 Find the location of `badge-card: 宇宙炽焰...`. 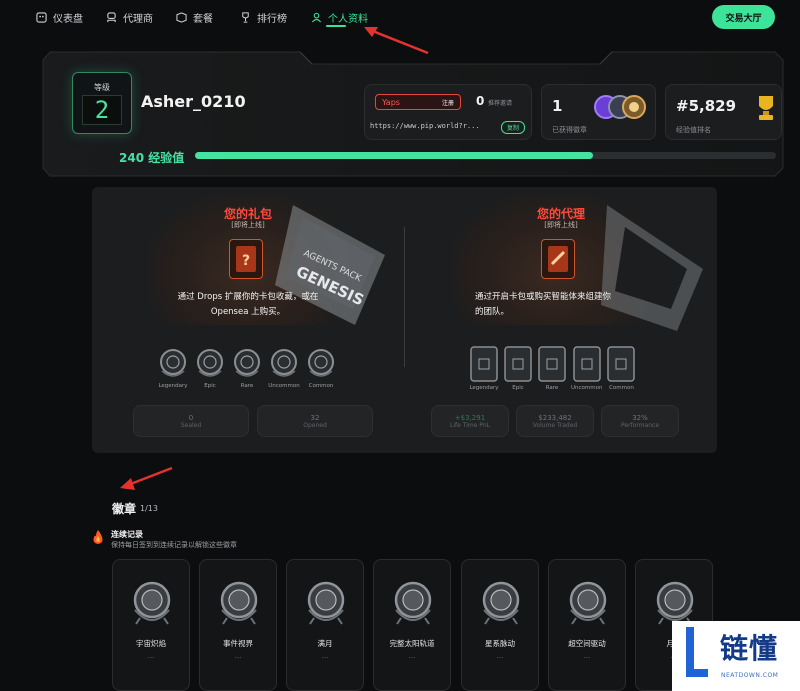

badge-card: 宇宙炽焰... is located at coordinates (151, 625).